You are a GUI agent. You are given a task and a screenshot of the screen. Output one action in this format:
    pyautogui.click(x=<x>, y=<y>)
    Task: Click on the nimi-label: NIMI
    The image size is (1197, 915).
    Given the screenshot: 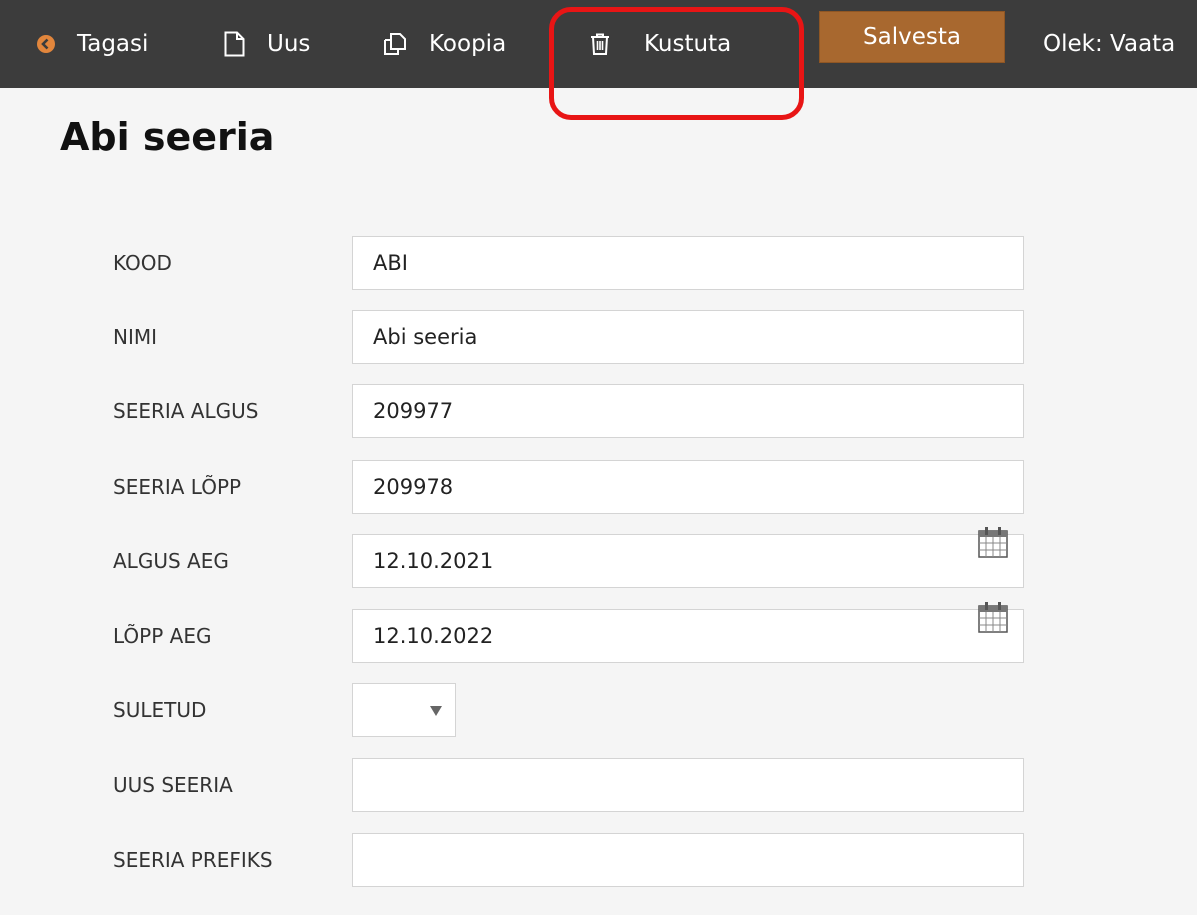 What is the action you would take?
    pyautogui.click(x=135, y=337)
    